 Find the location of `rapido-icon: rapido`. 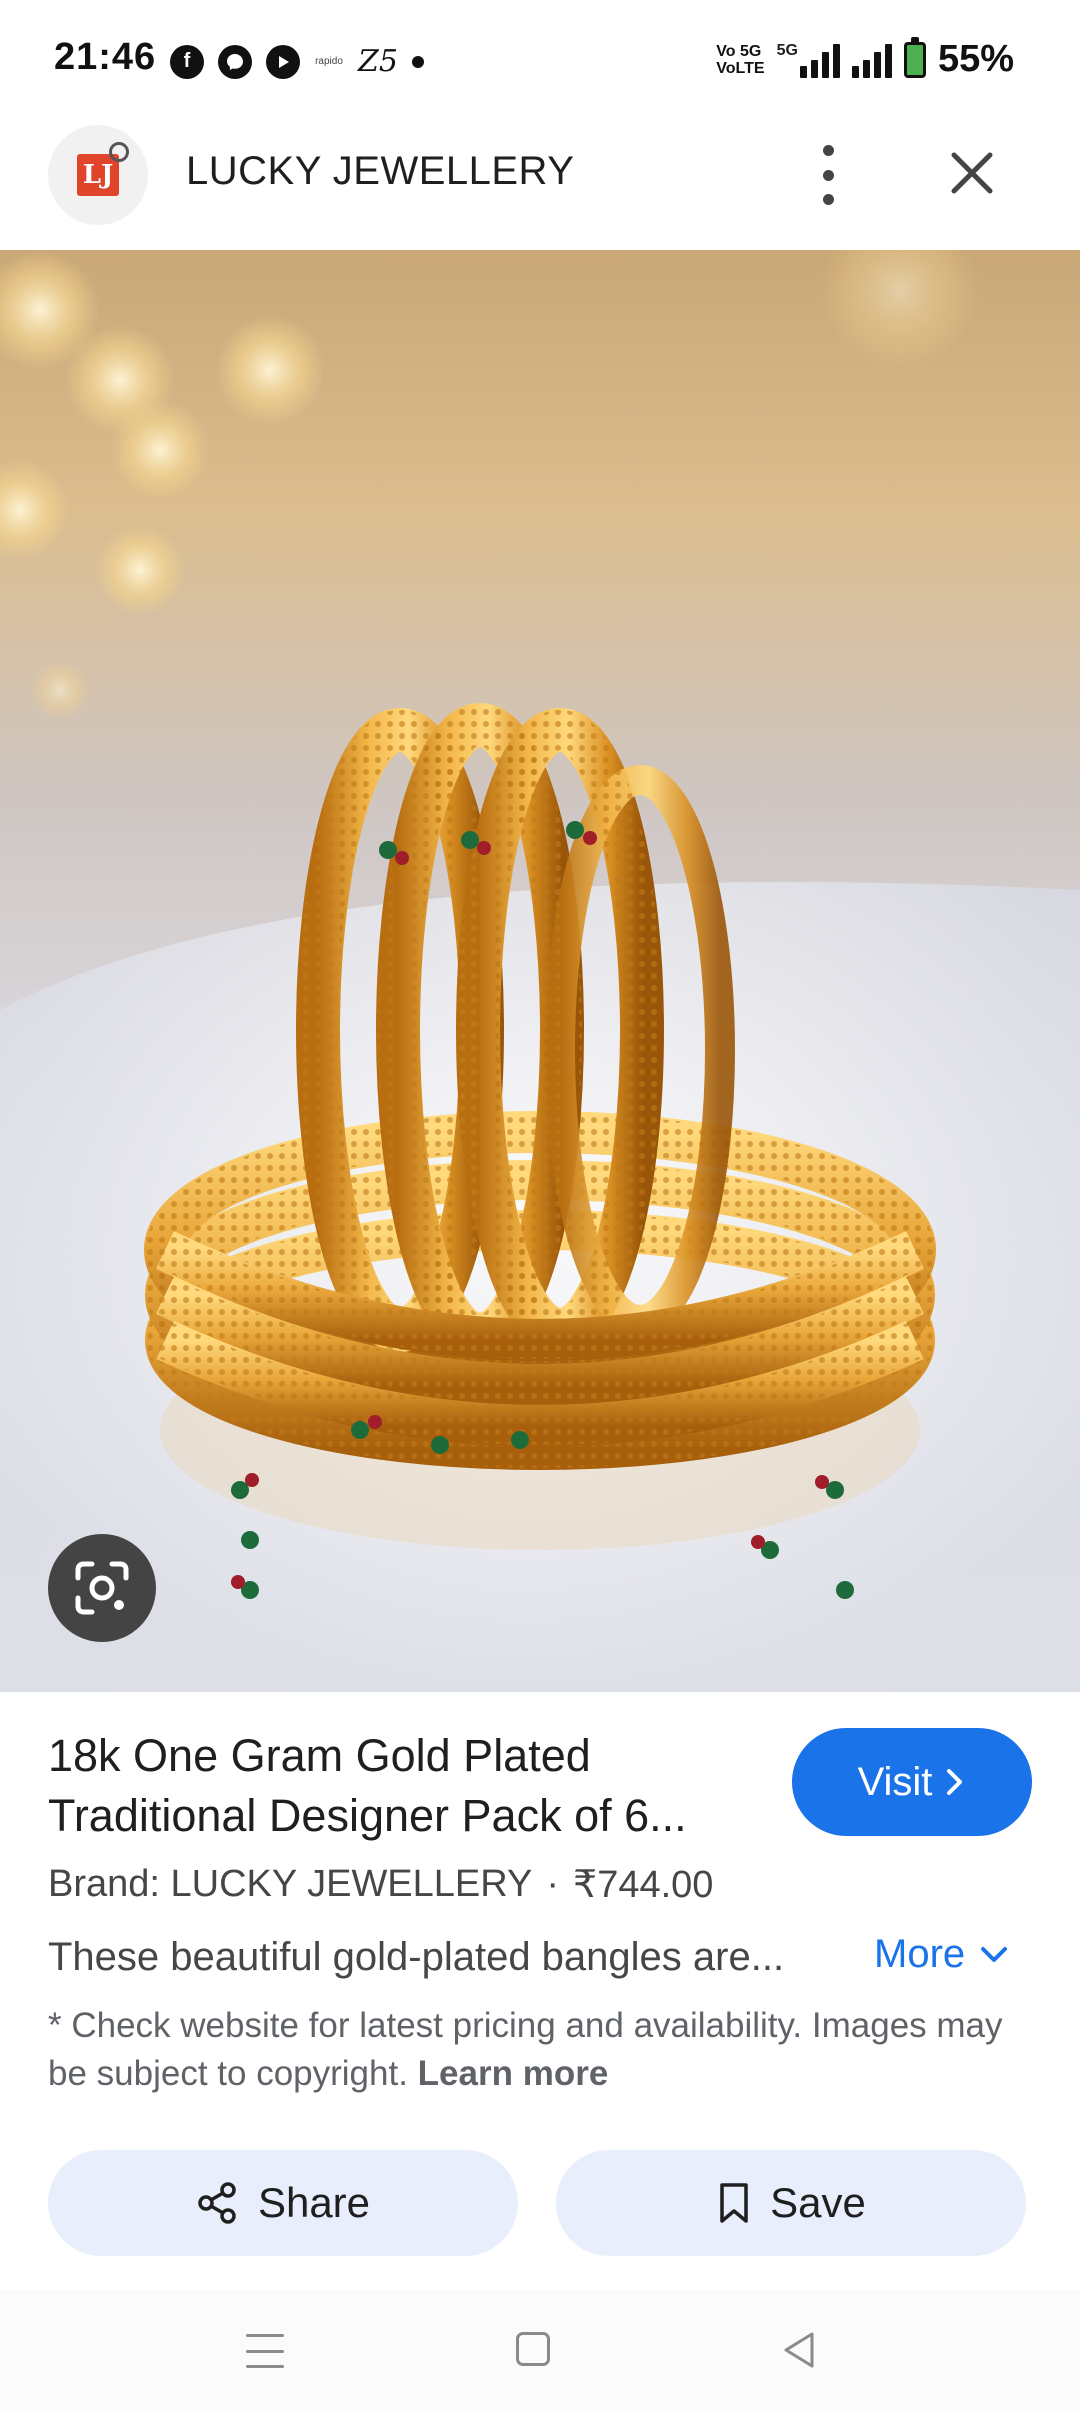

rapido-icon: rapido is located at coordinates (329, 61).